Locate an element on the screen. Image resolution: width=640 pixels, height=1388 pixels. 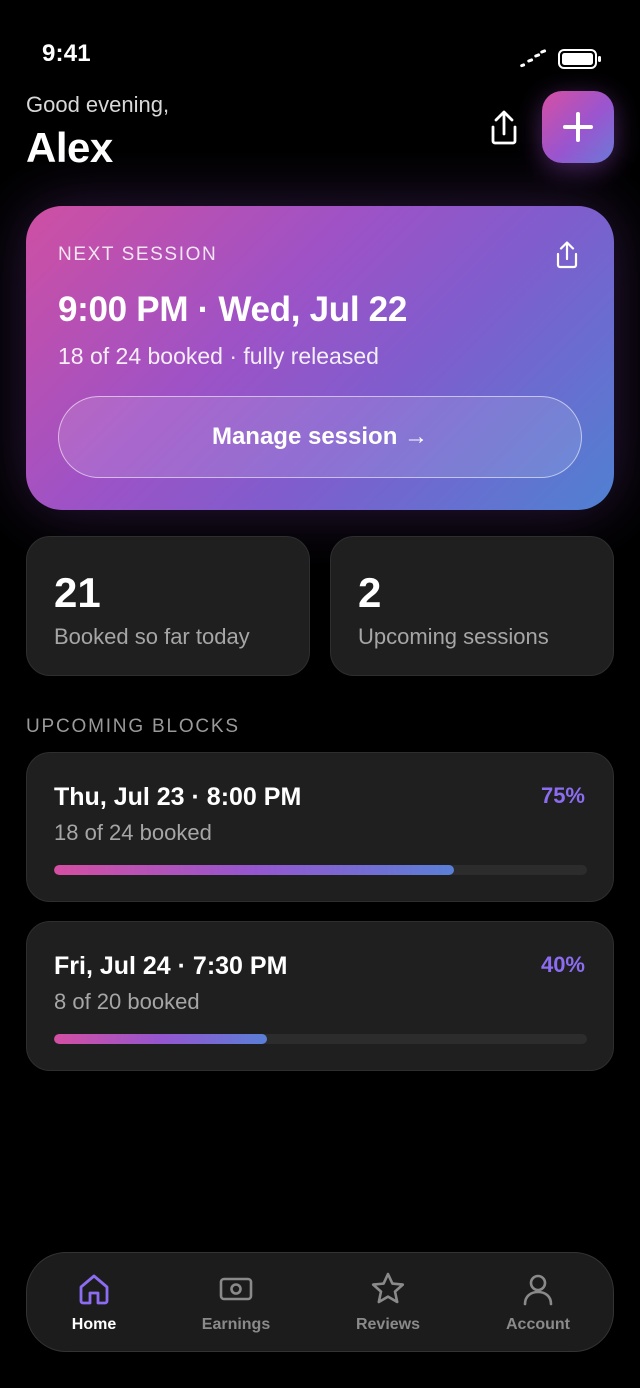
block-booked-count: 8 of 20 booked is located at coordinates (127, 1001).